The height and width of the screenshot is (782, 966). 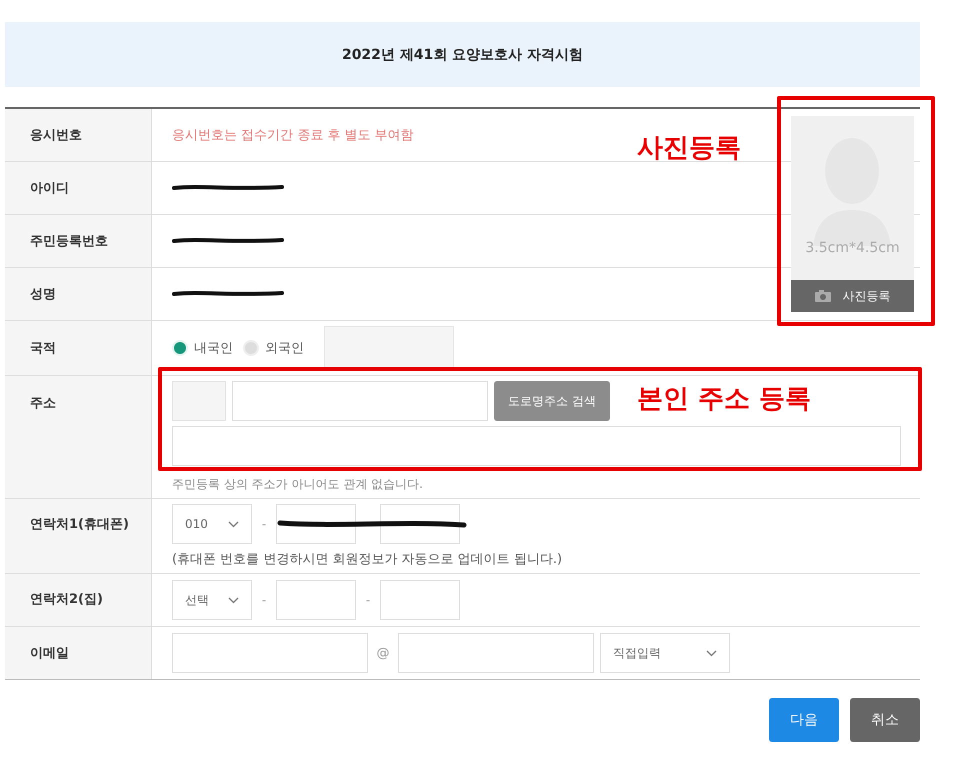 What do you see at coordinates (212, 524) in the screenshot?
I see `phone-select: 010` at bounding box center [212, 524].